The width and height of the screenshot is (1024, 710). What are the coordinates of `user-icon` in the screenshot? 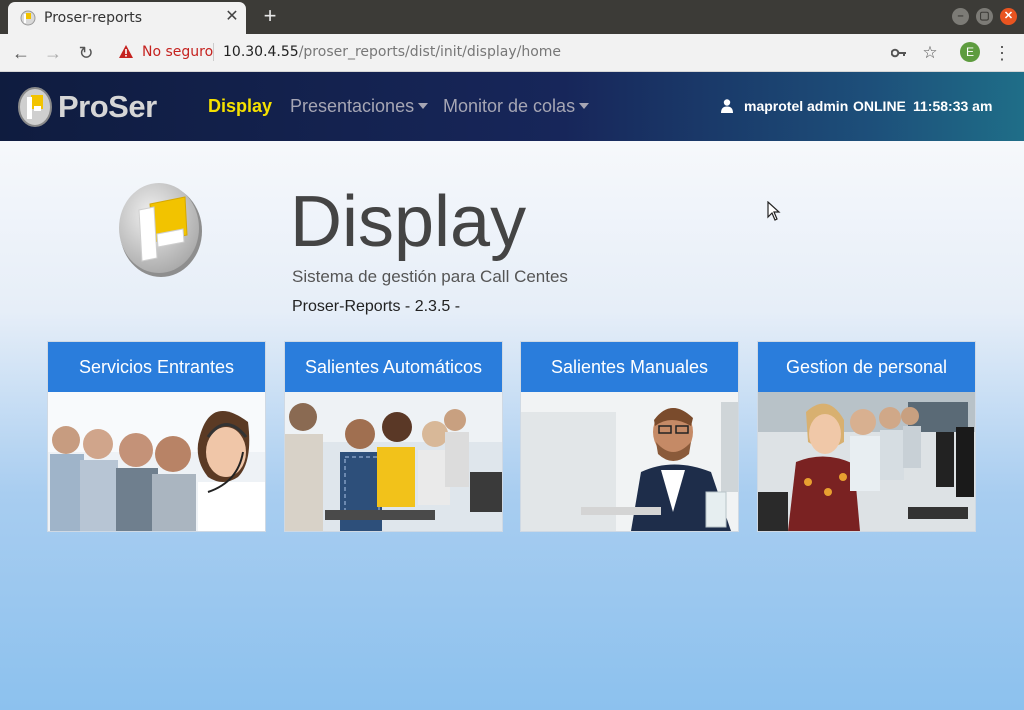 It's located at (727, 106).